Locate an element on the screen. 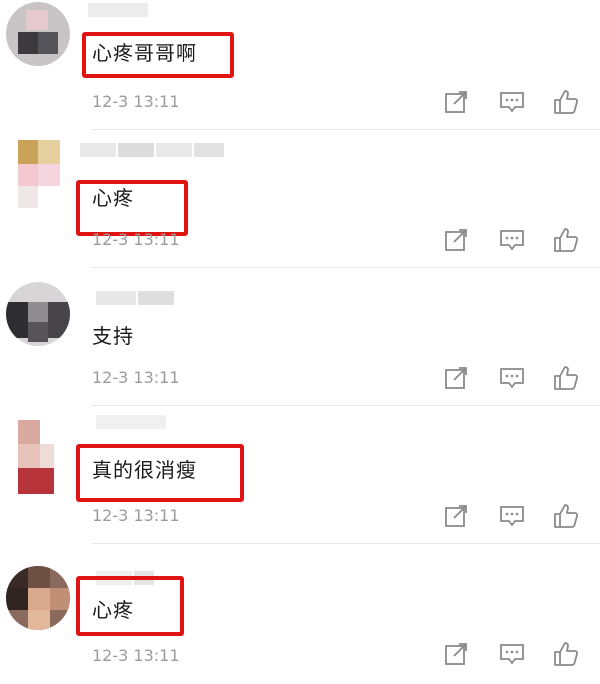  comment-text: 心疼哥哥啊 is located at coordinates (144, 53).